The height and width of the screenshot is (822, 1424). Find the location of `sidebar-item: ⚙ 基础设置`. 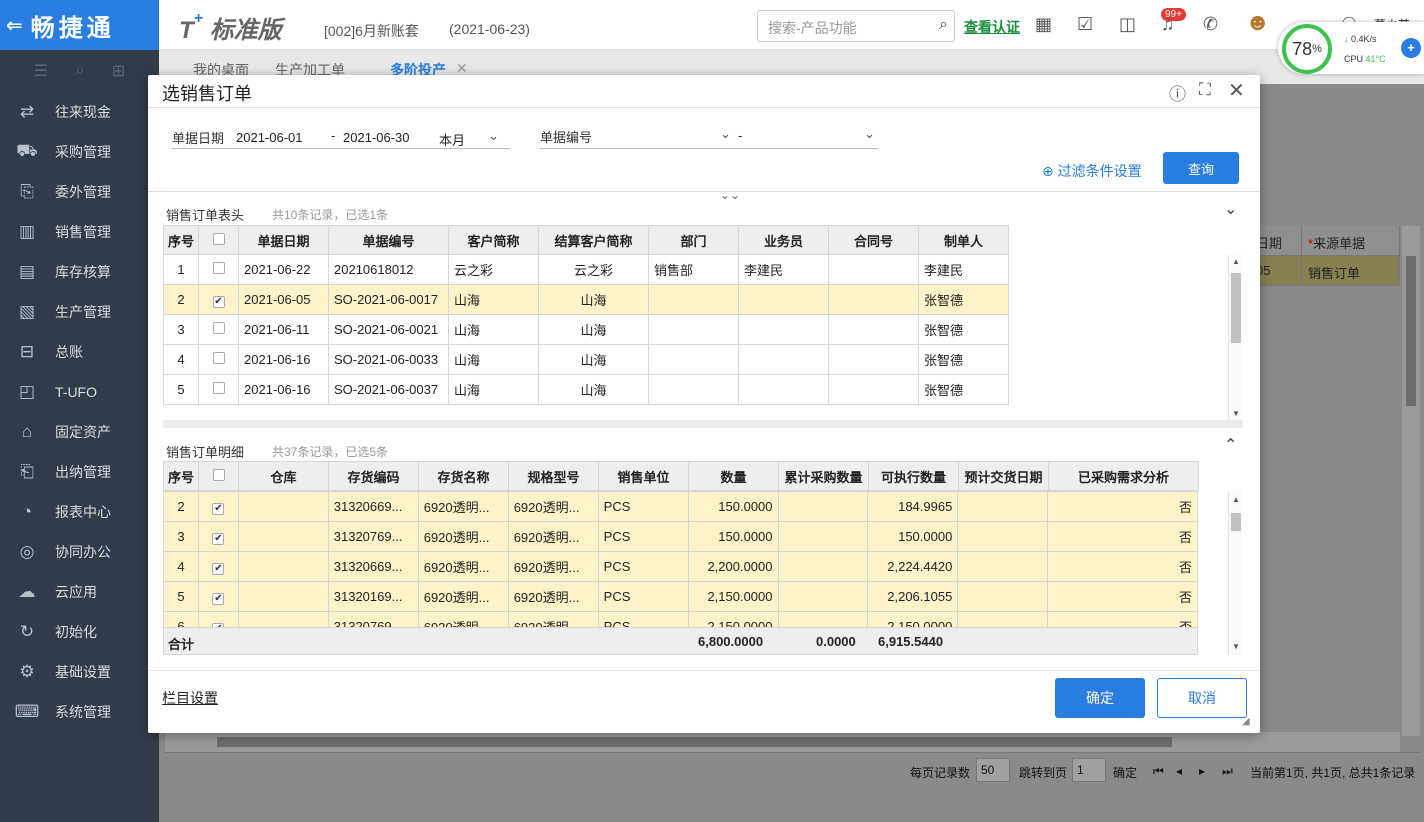

sidebar-item: ⚙ 基础设置 is located at coordinates (79, 672).